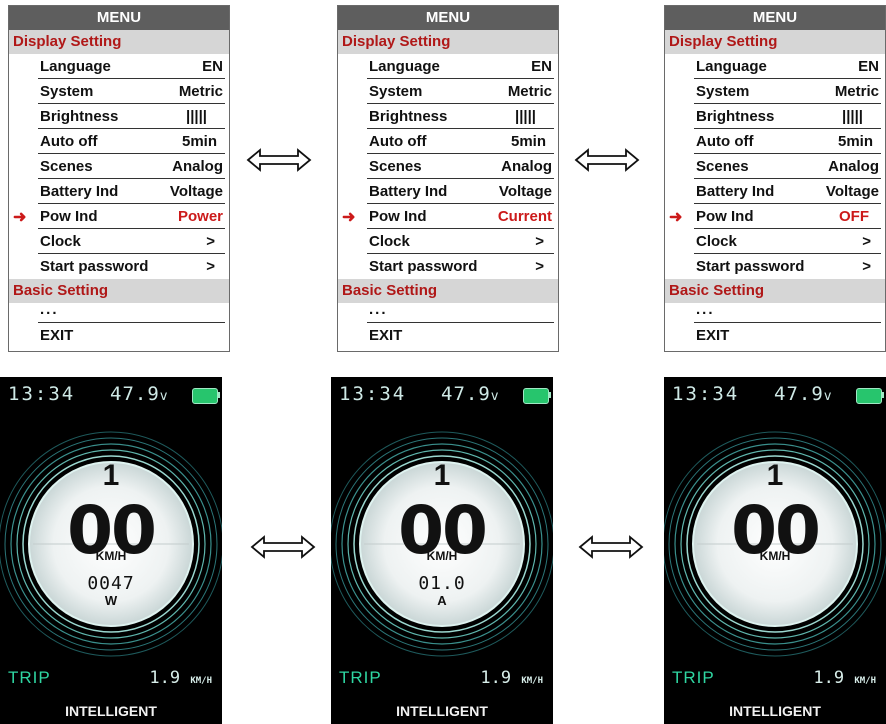  What do you see at coordinates (111, 600) in the screenshot?
I see `power-unit: W` at bounding box center [111, 600].